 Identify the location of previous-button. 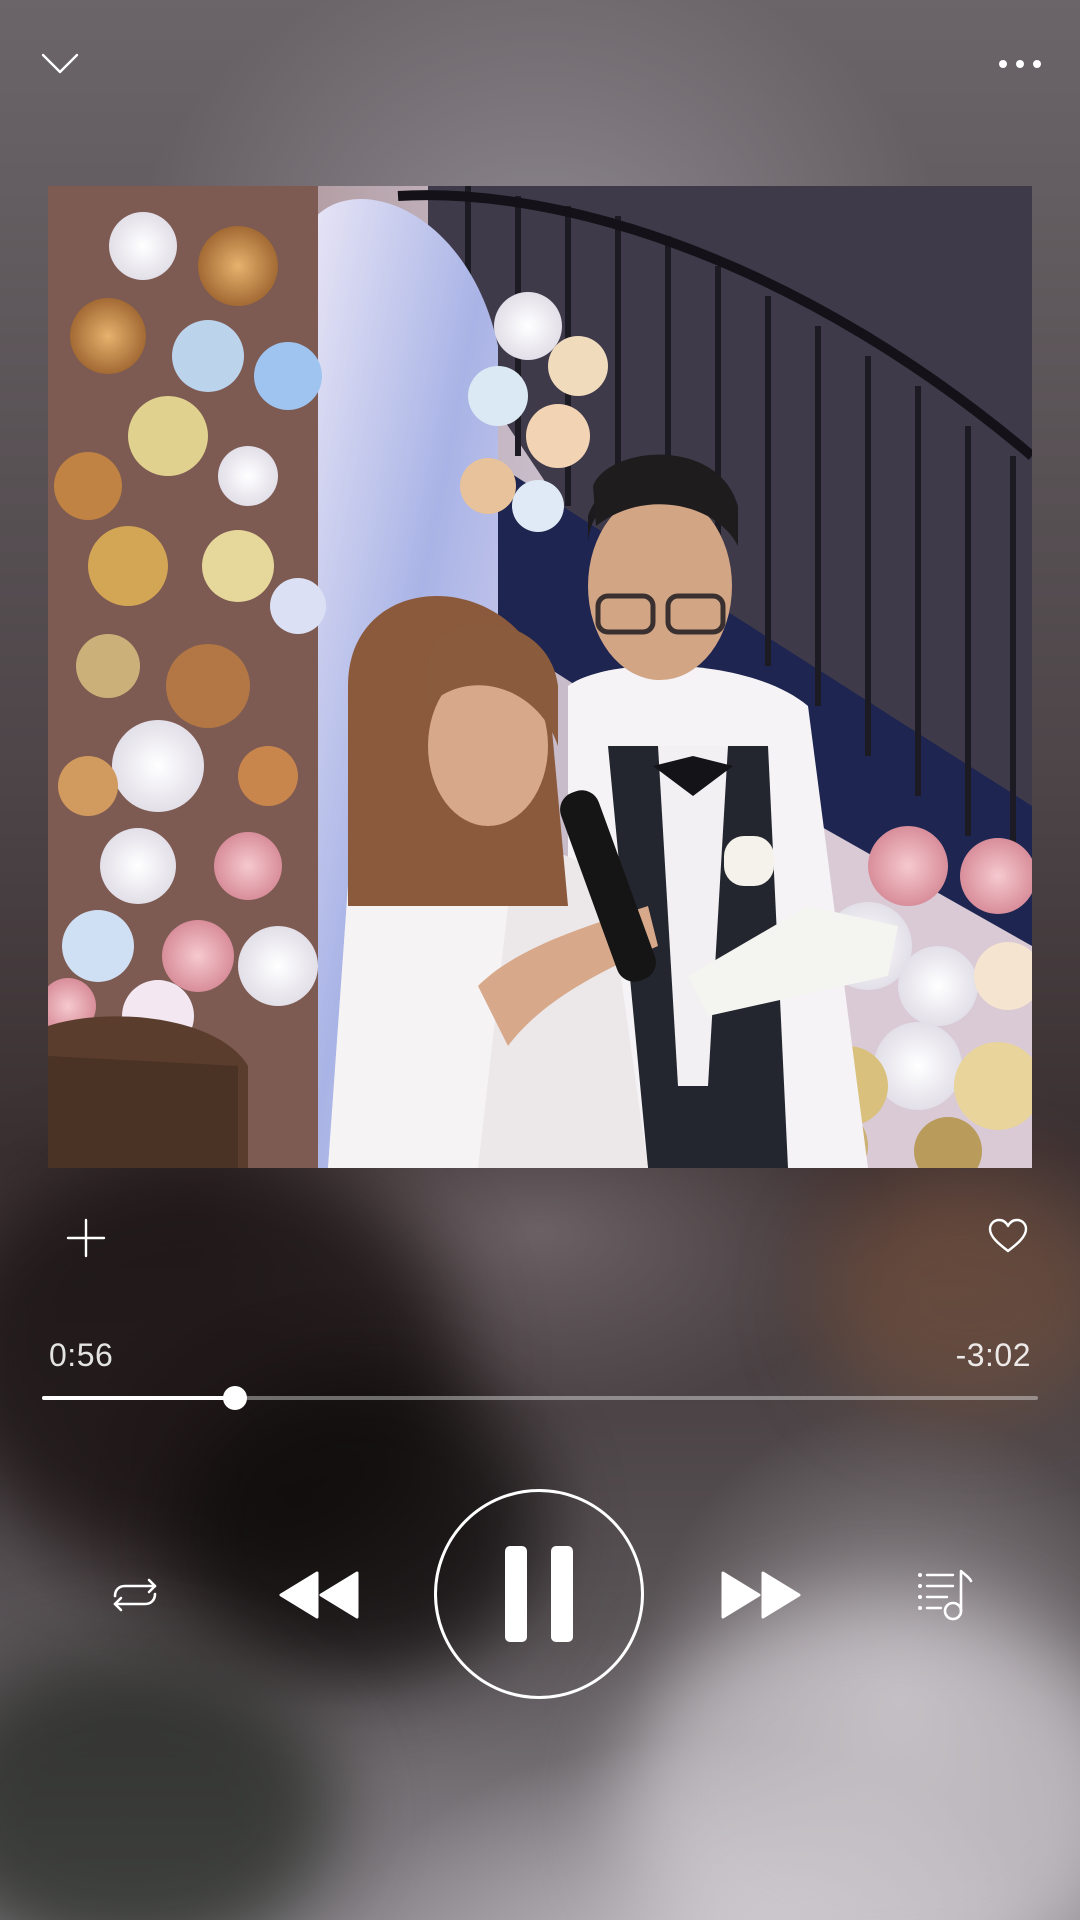
(319, 1595).